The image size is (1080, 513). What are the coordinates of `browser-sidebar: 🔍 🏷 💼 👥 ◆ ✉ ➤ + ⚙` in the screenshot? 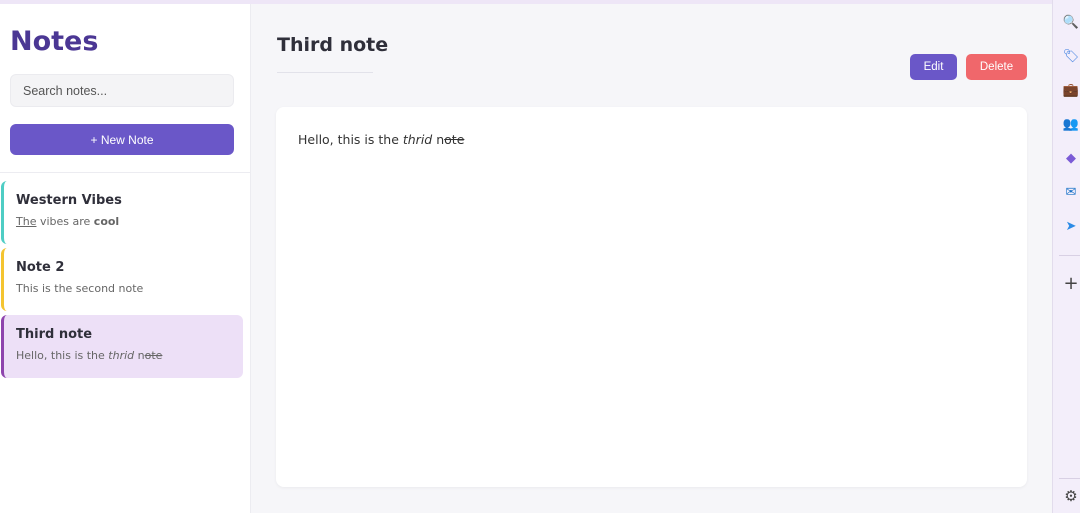 It's located at (1066, 256).